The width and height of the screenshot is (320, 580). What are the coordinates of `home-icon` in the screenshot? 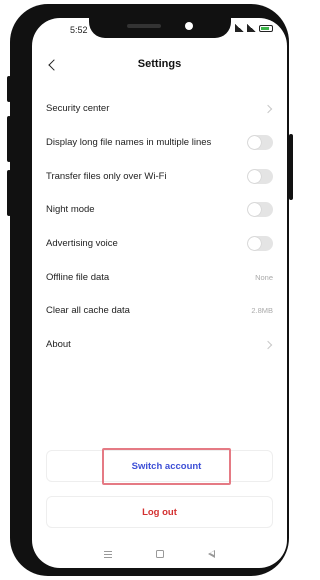 It's located at (160, 554).